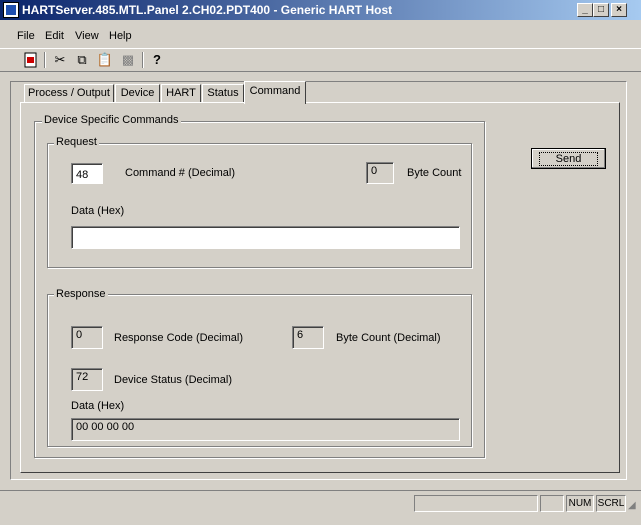 The width and height of the screenshot is (641, 525). I want to click on status-scrl: SCRL, so click(611, 503).